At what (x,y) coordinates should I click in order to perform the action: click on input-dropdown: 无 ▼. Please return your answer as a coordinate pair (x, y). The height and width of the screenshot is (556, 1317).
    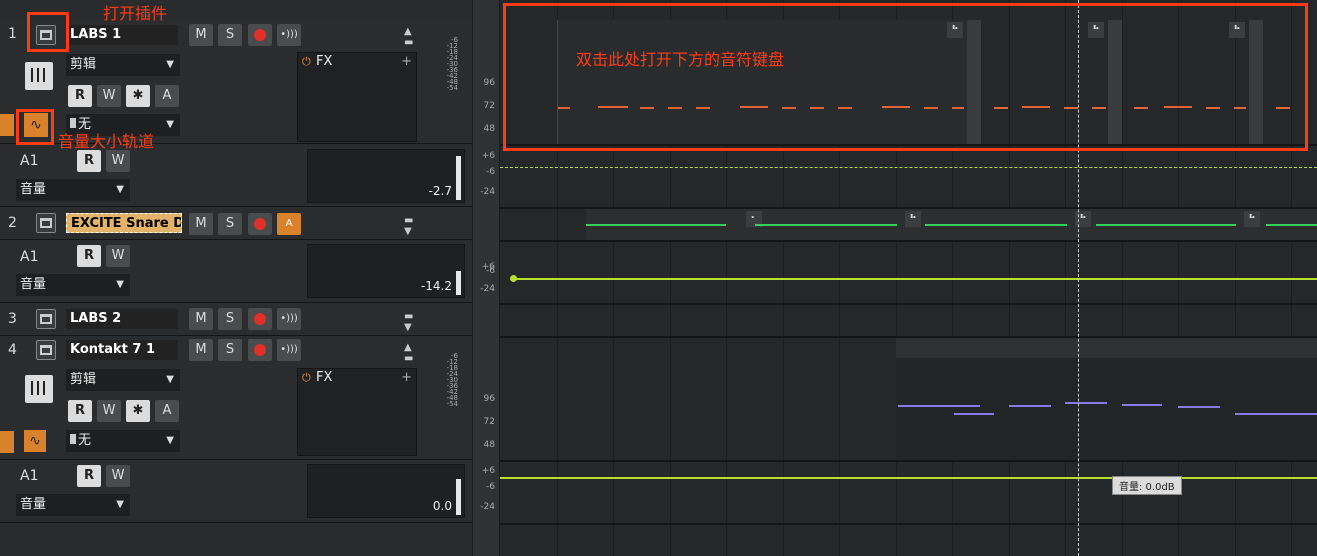
    Looking at the image, I should click on (123, 441).